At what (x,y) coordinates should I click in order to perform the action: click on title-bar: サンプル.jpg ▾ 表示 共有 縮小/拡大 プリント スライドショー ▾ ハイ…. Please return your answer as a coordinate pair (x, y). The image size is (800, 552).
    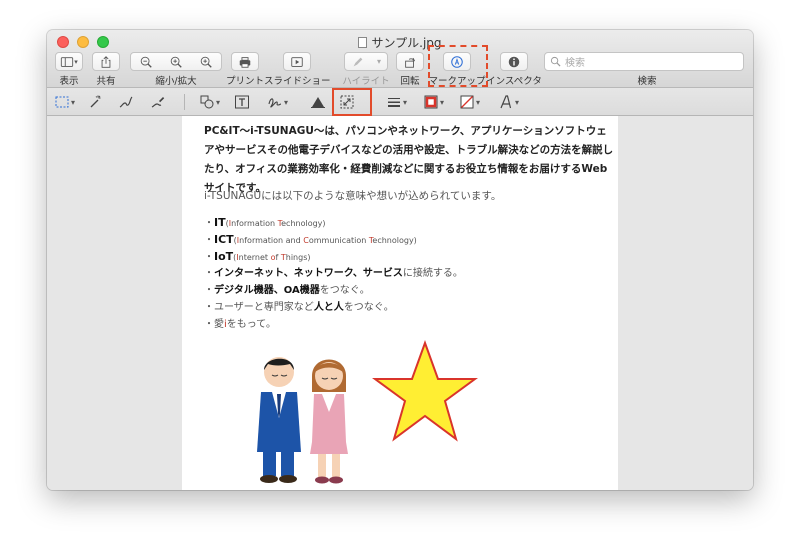
    Looking at the image, I should click on (400, 59).